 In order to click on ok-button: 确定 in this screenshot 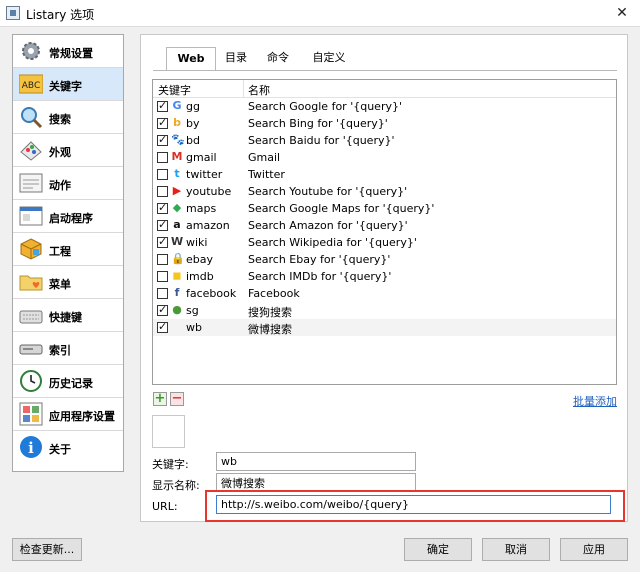, I will do `click(438, 549)`.